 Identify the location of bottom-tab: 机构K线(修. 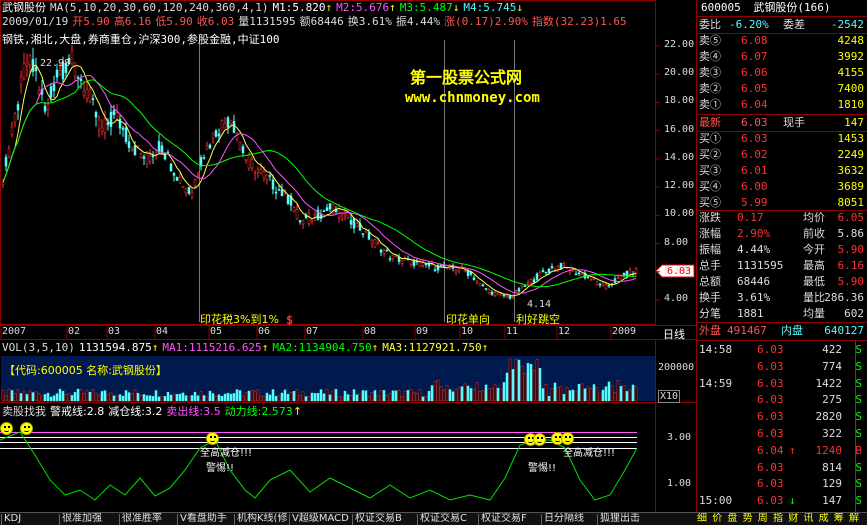
(263, 519).